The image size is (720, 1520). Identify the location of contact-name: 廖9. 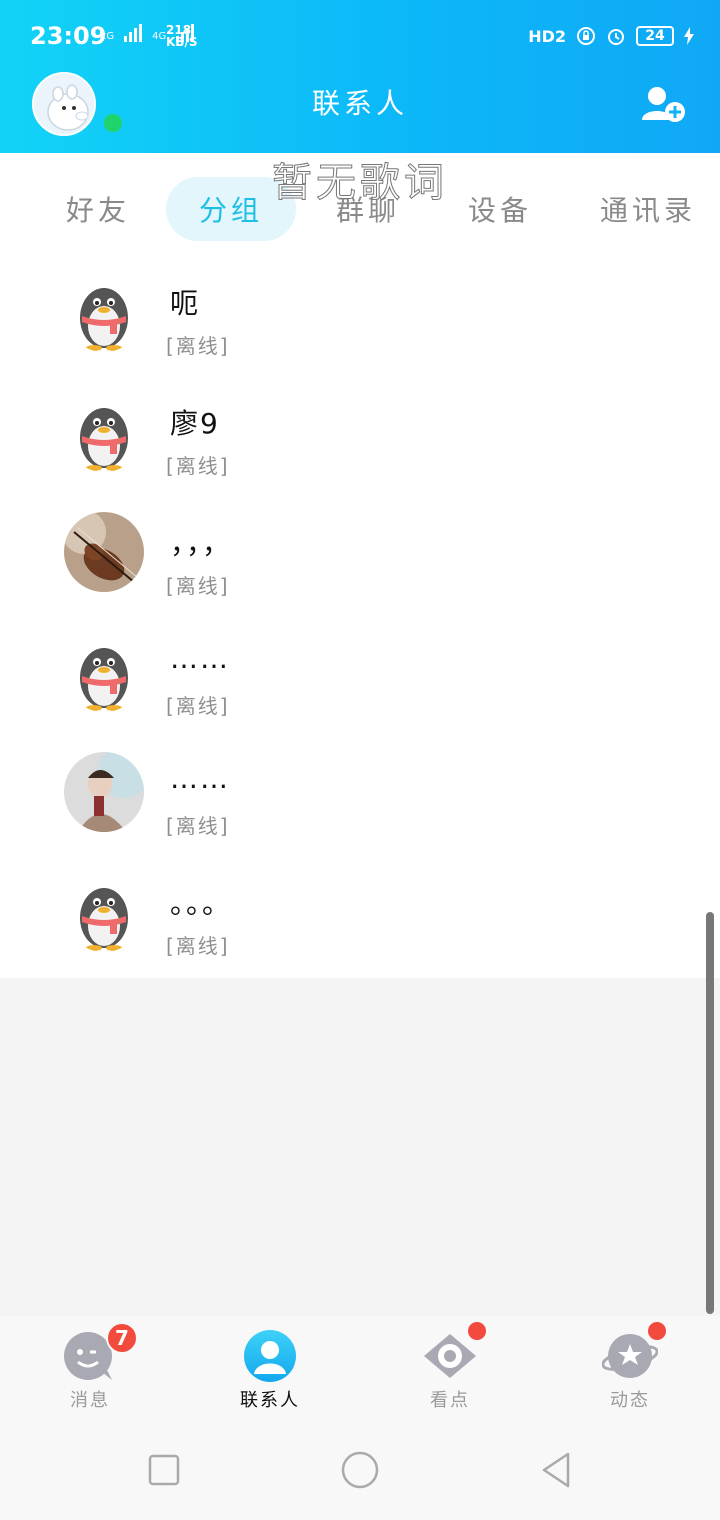
(195, 423).